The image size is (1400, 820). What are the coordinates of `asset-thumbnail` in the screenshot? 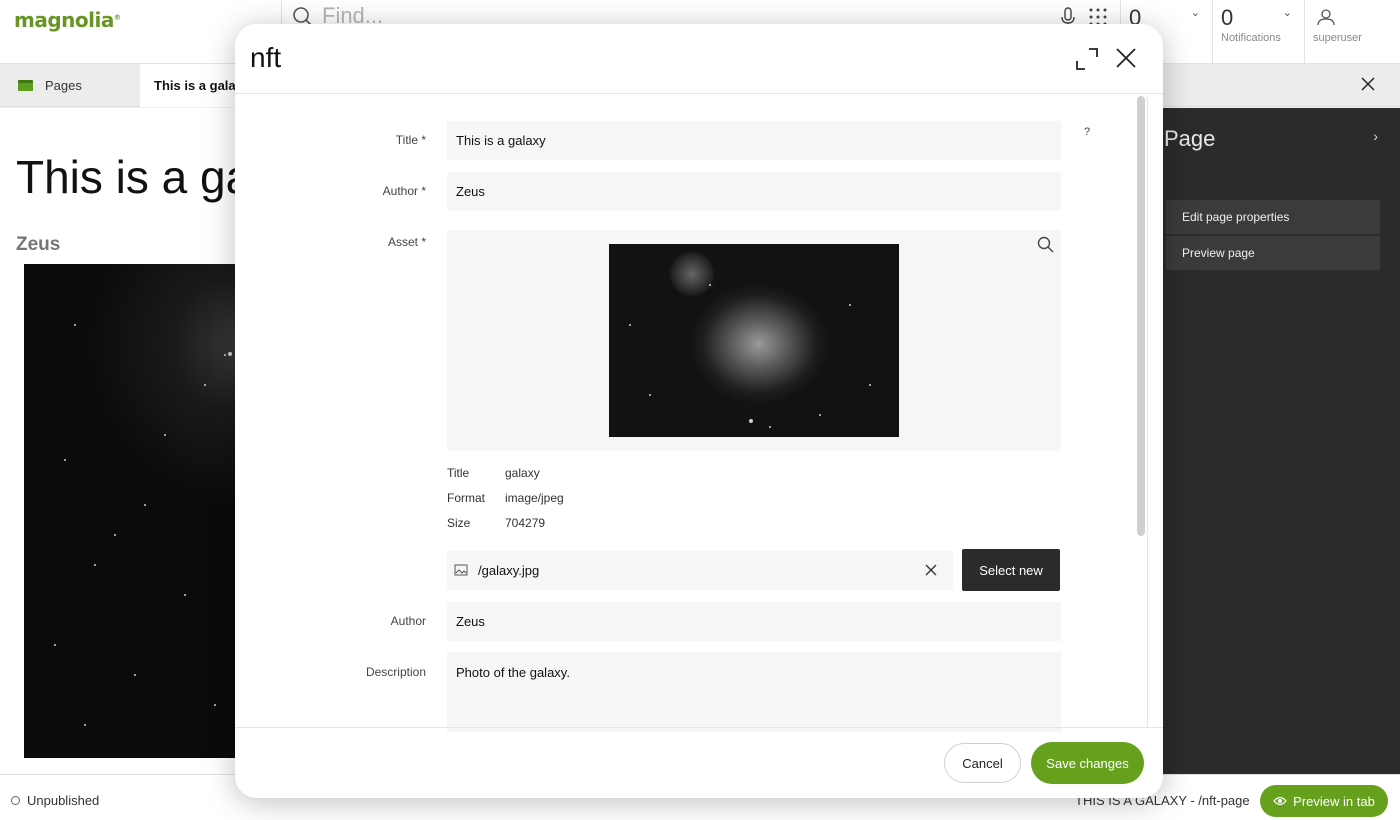 It's located at (754, 340).